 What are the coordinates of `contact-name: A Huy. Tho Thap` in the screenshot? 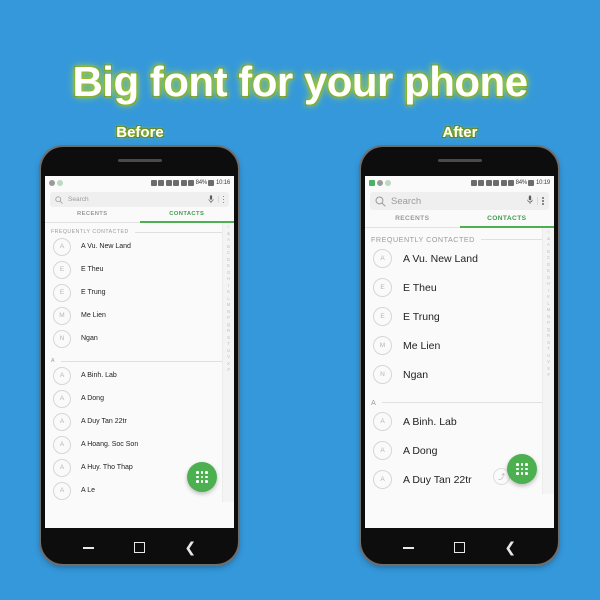 It's located at (107, 467).